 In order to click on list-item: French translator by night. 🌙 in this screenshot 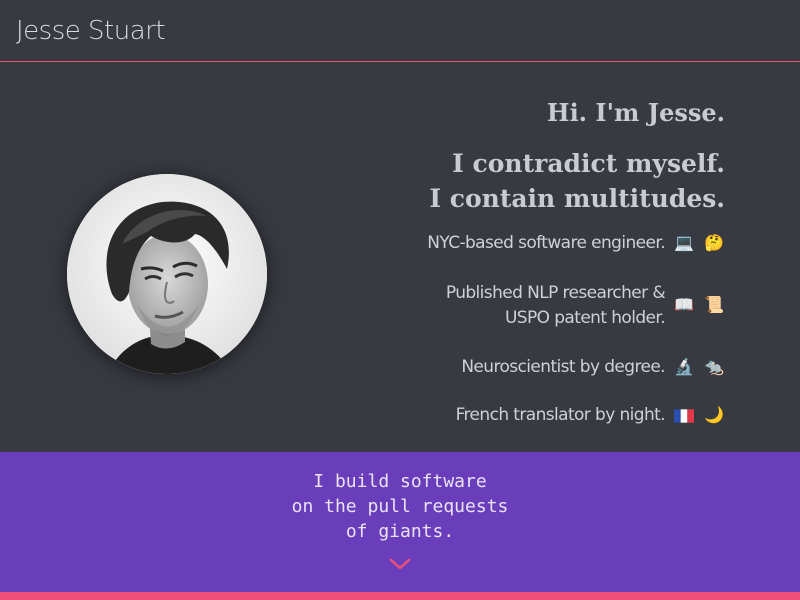, I will do `click(590, 415)`.